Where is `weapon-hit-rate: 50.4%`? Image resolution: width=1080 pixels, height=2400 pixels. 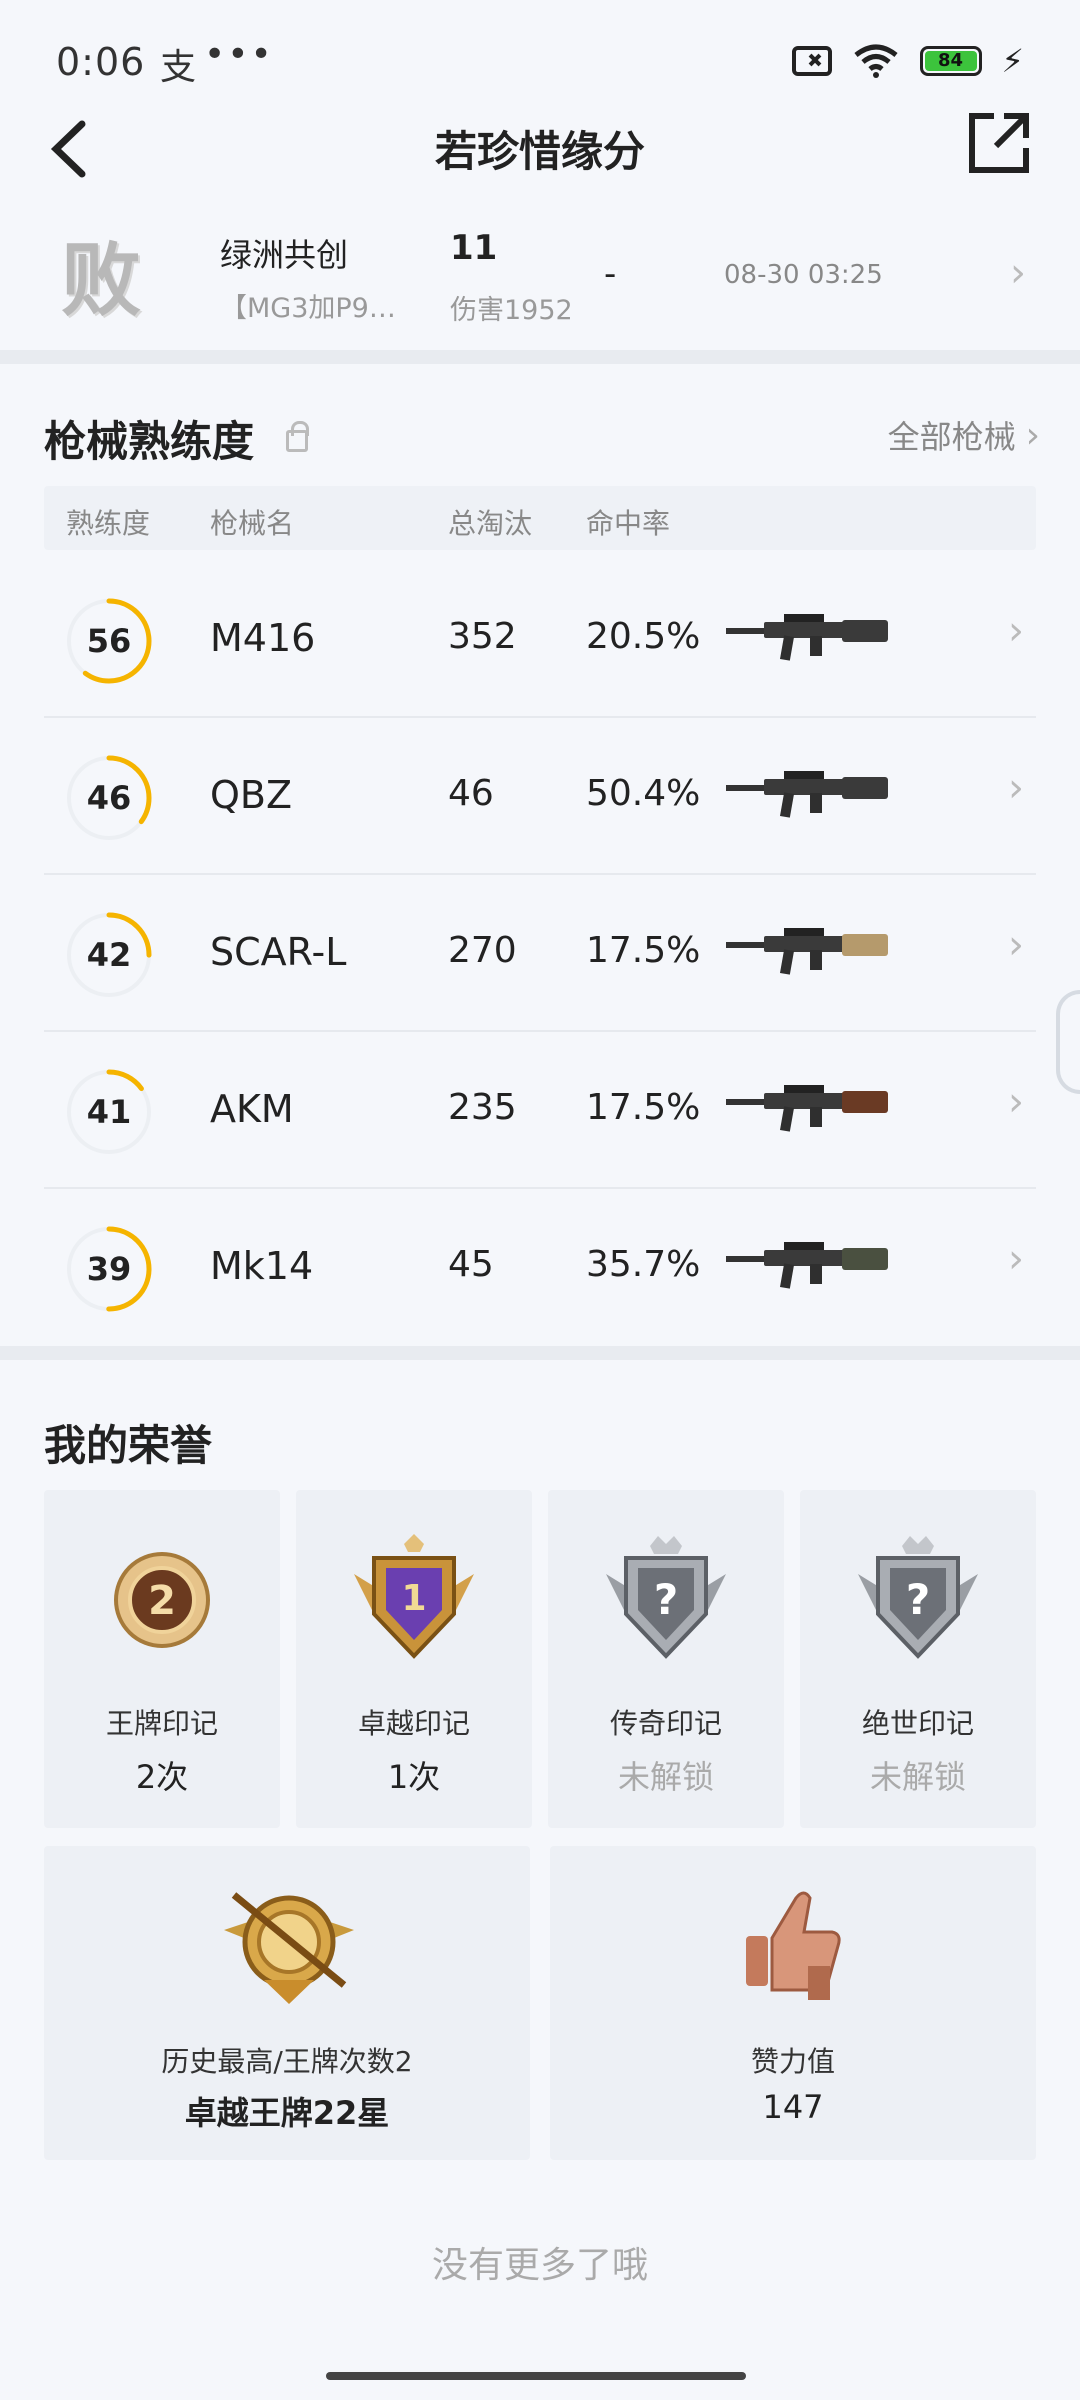 weapon-hit-rate: 50.4% is located at coordinates (643, 793).